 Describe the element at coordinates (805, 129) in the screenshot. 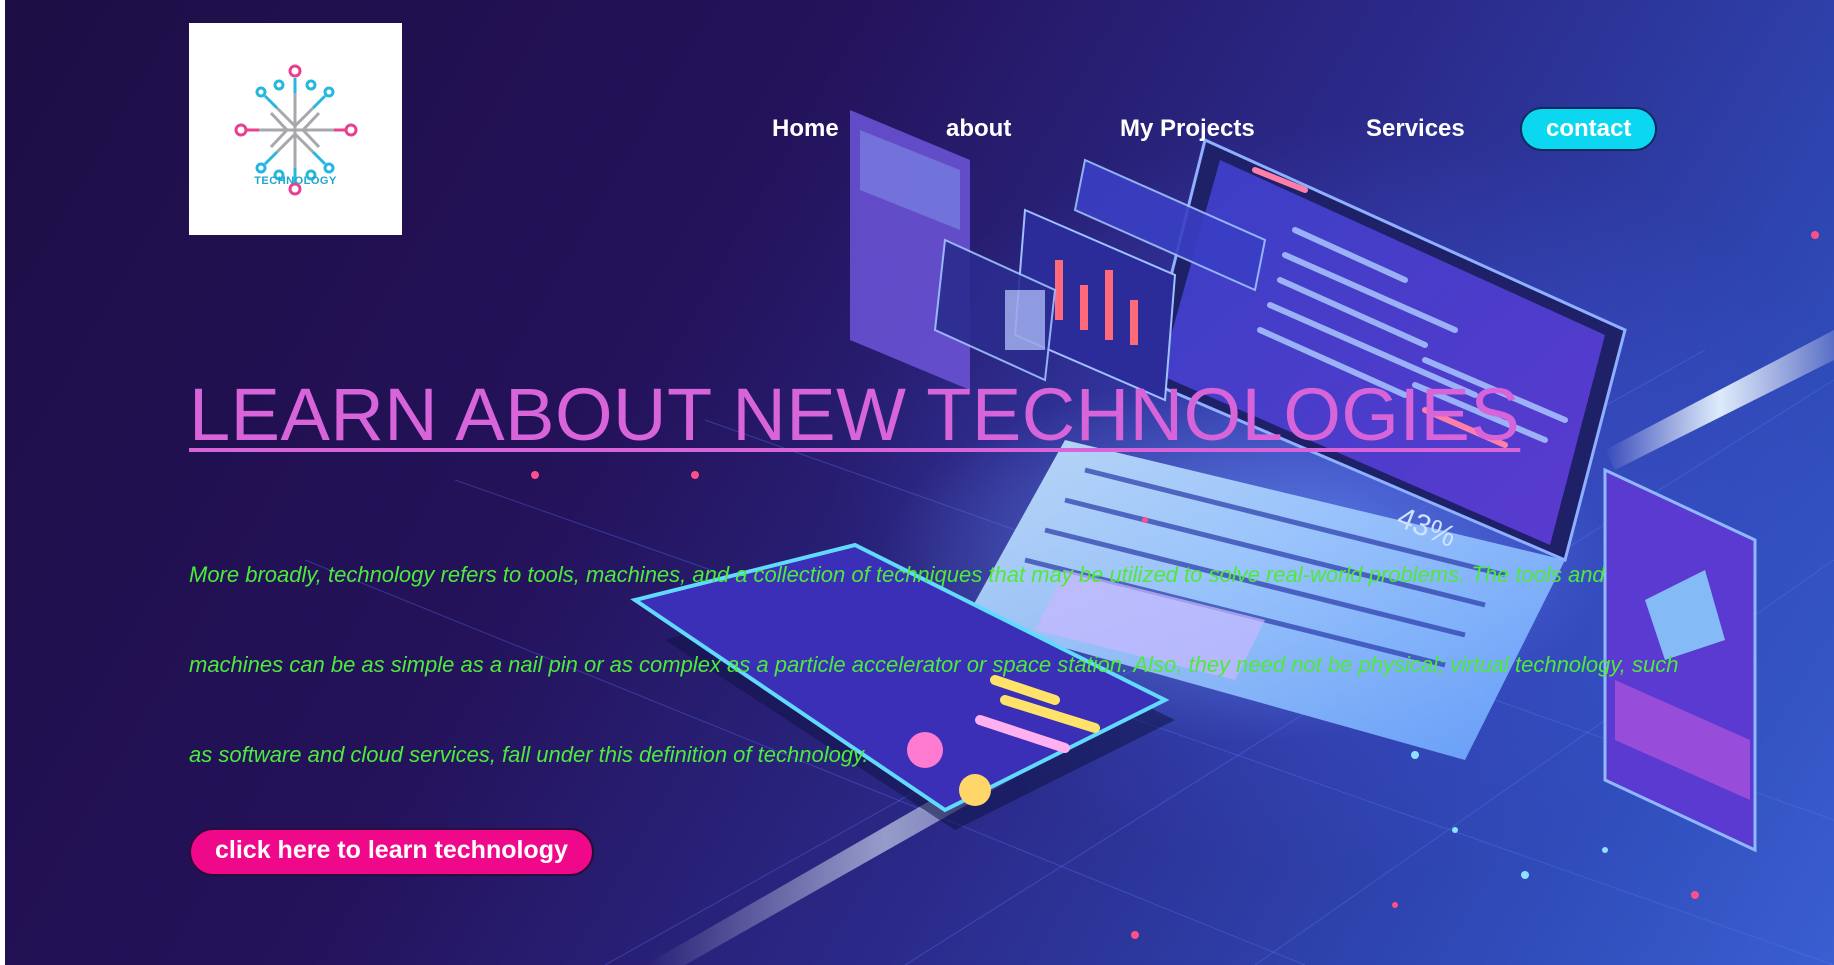

I see `nav-home: Home` at that location.